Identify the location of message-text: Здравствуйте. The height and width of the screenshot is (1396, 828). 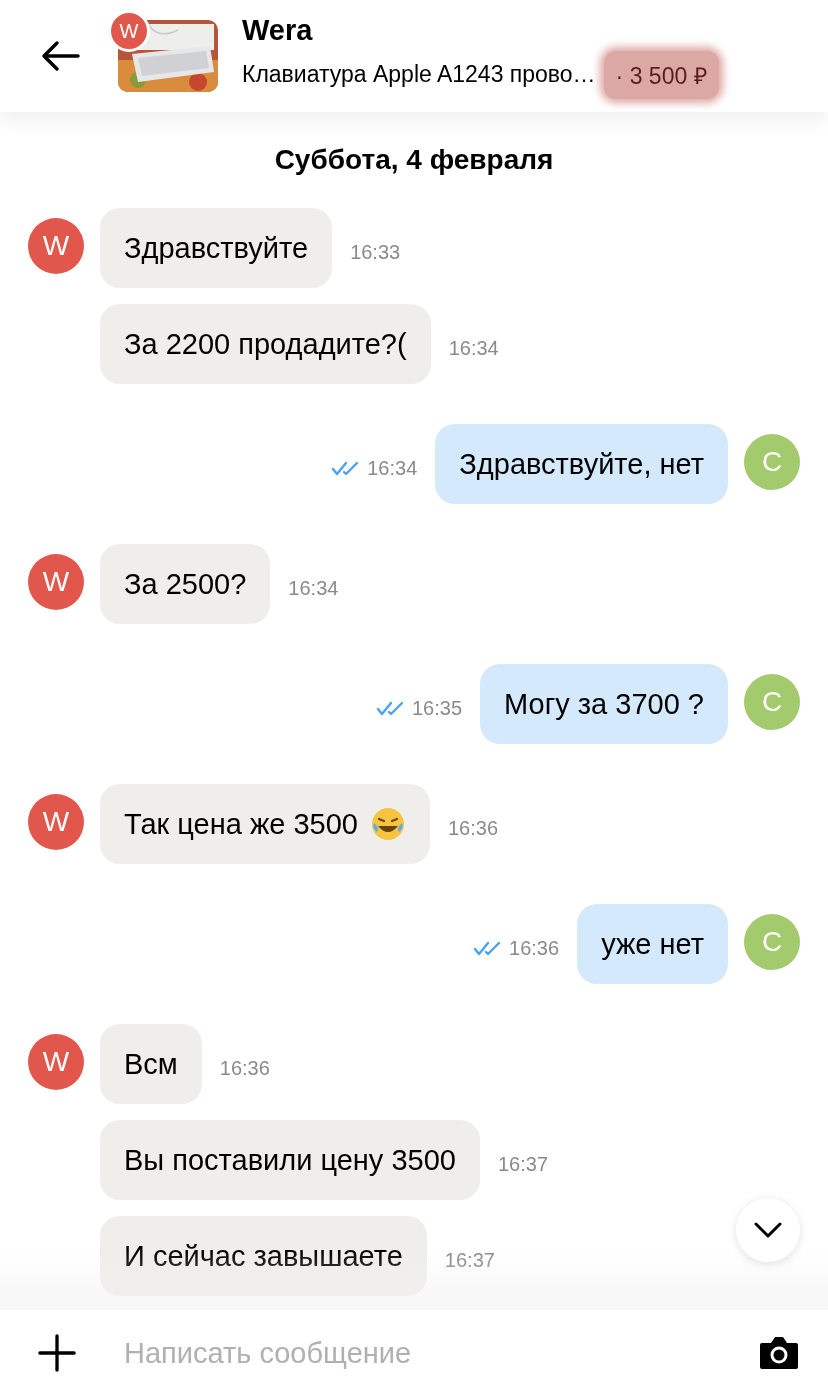
(216, 248).